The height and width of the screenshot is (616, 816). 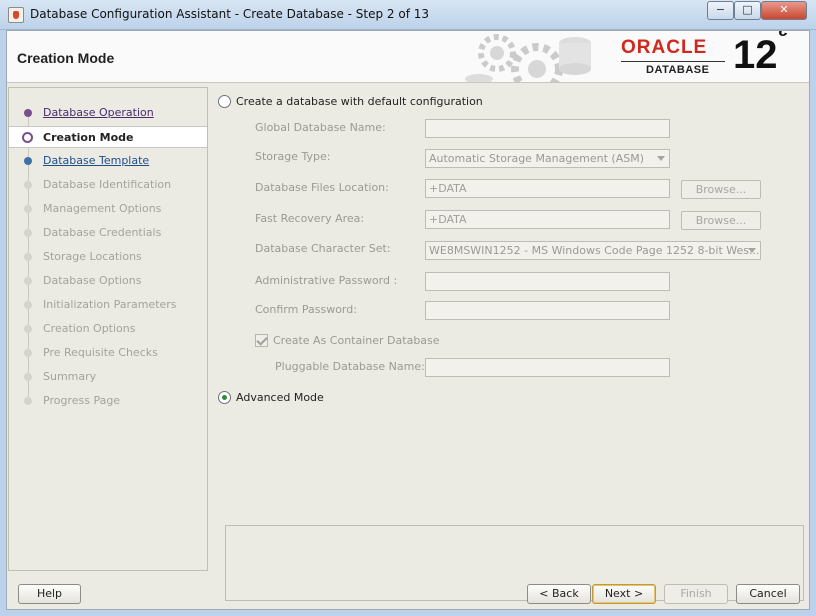 I want to click on step-item: Creation Options, so click(x=108, y=329).